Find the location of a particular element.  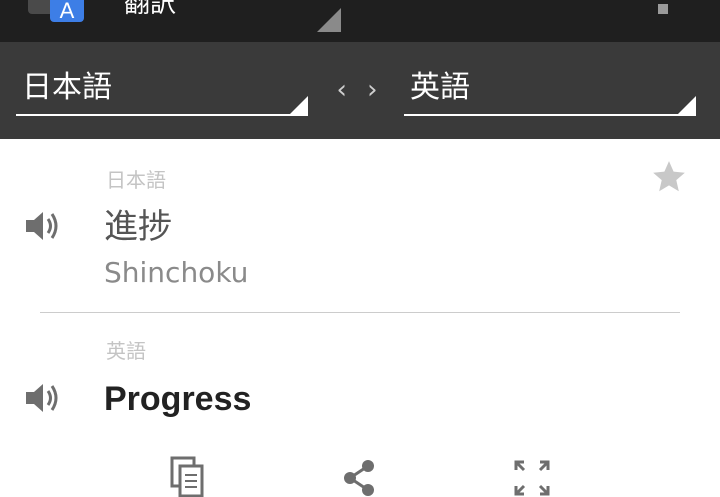

star-icon is located at coordinates (669, 177).